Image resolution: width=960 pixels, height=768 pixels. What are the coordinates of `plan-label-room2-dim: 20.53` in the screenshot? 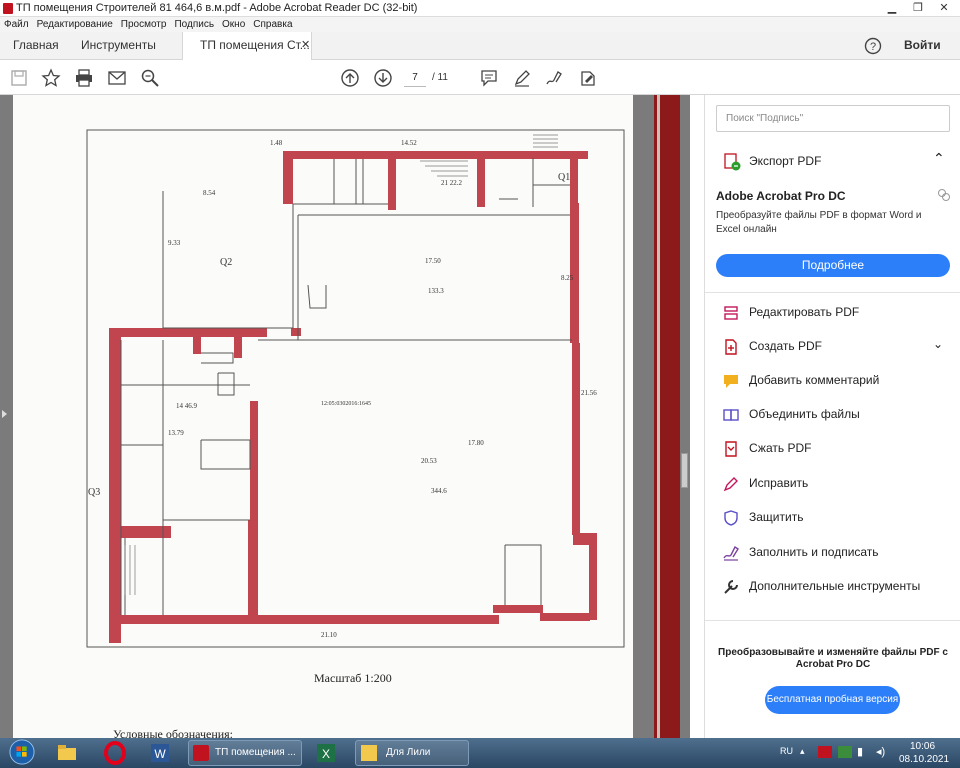 It's located at (429, 461).